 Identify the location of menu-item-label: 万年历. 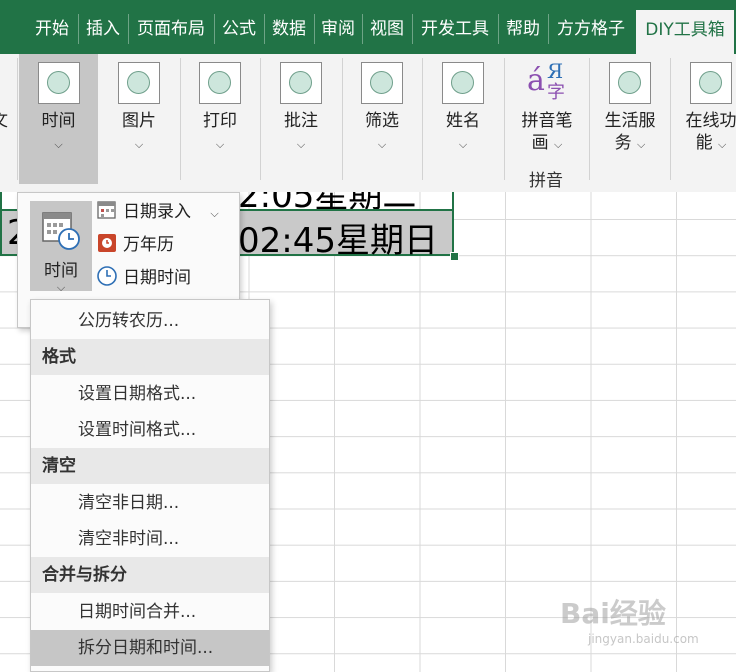
(148, 245).